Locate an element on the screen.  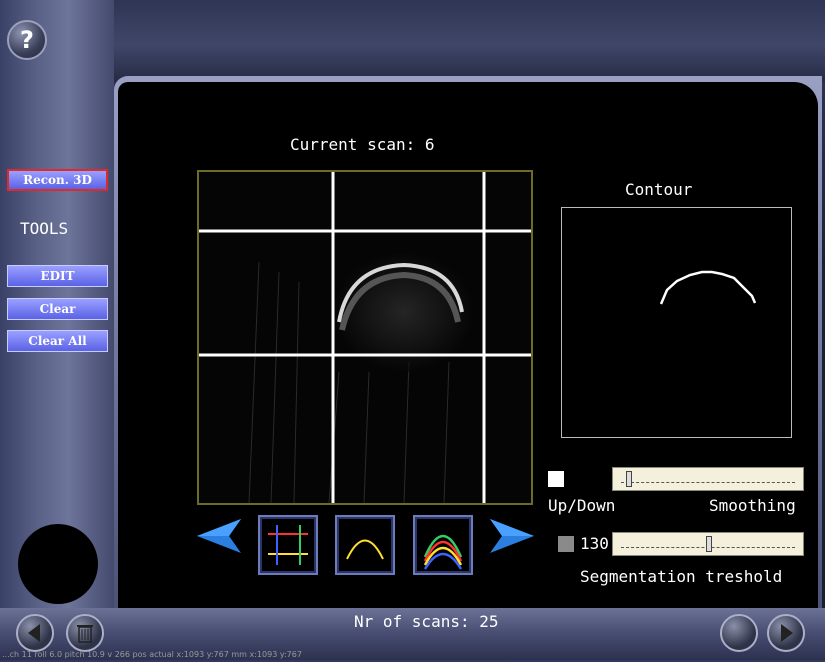
threshold-slider-thumb is located at coordinates (709, 544).